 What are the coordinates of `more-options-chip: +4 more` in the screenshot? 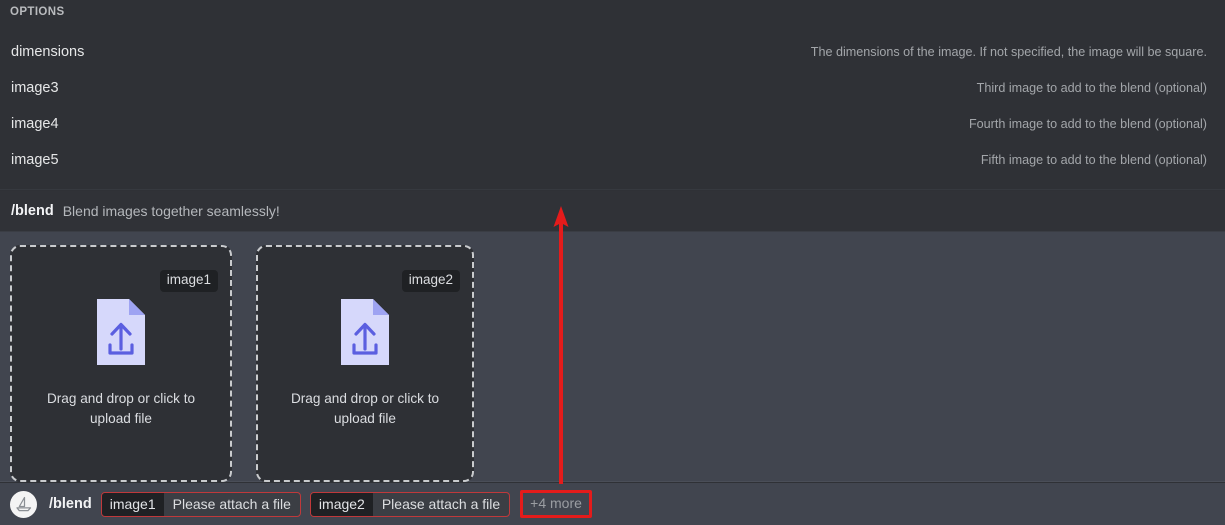 It's located at (556, 504).